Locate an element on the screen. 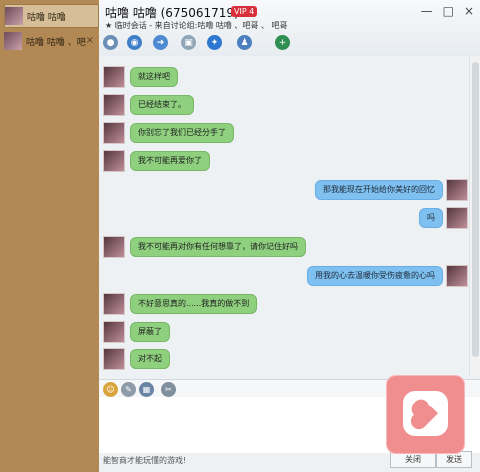 The height and width of the screenshot is (472, 480). message-row: 吗 is located at coordinates (289, 218).